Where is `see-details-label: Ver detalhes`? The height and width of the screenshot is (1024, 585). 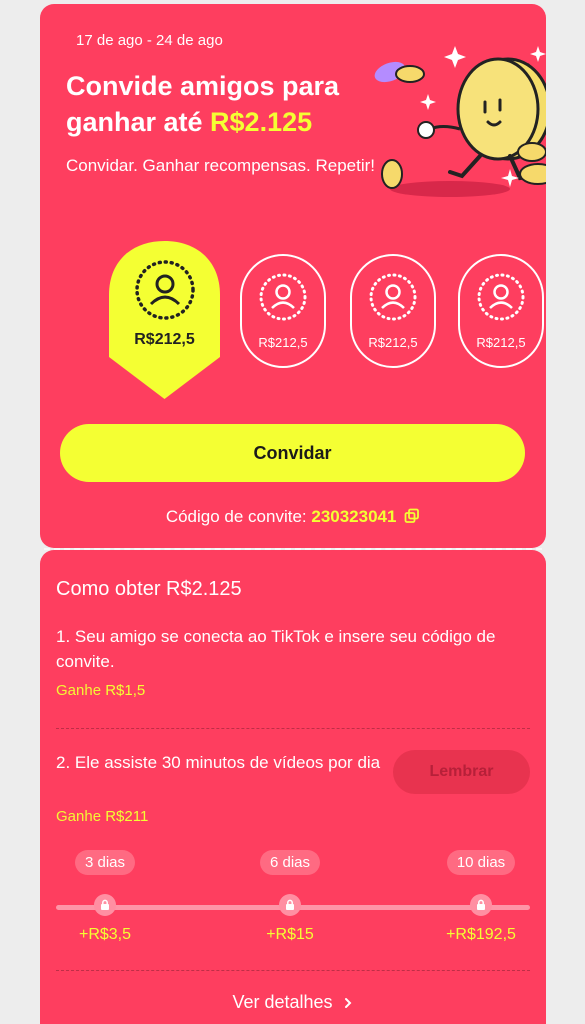 see-details-label: Ver detalhes is located at coordinates (282, 1002).